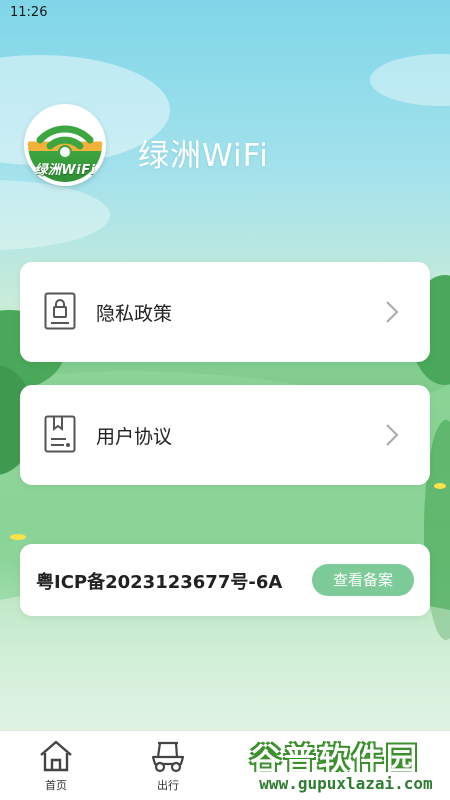 The width and height of the screenshot is (450, 800). I want to click on status-bar: 11:26, so click(225, 13).